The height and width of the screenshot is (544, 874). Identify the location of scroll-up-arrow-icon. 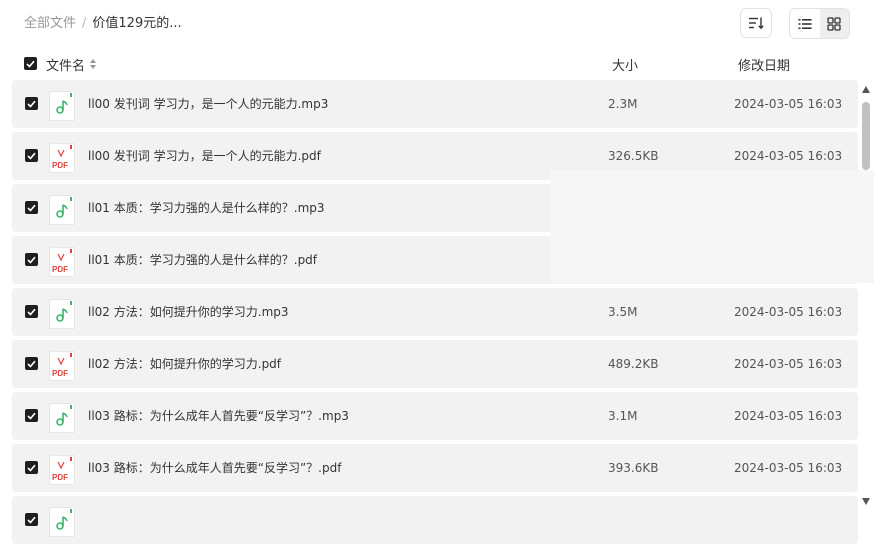
(866, 89).